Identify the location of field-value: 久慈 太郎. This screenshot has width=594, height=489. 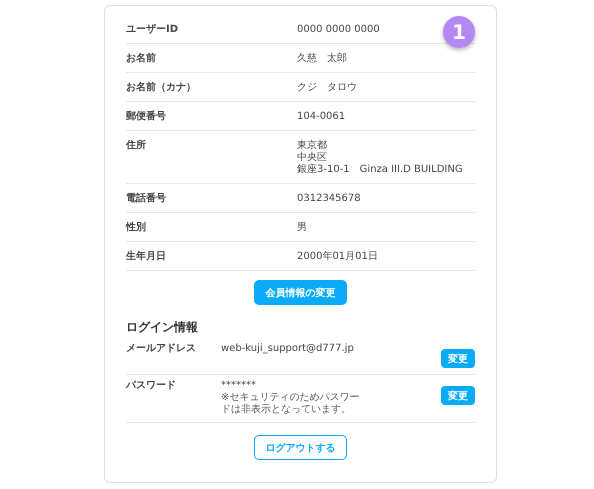
(322, 59).